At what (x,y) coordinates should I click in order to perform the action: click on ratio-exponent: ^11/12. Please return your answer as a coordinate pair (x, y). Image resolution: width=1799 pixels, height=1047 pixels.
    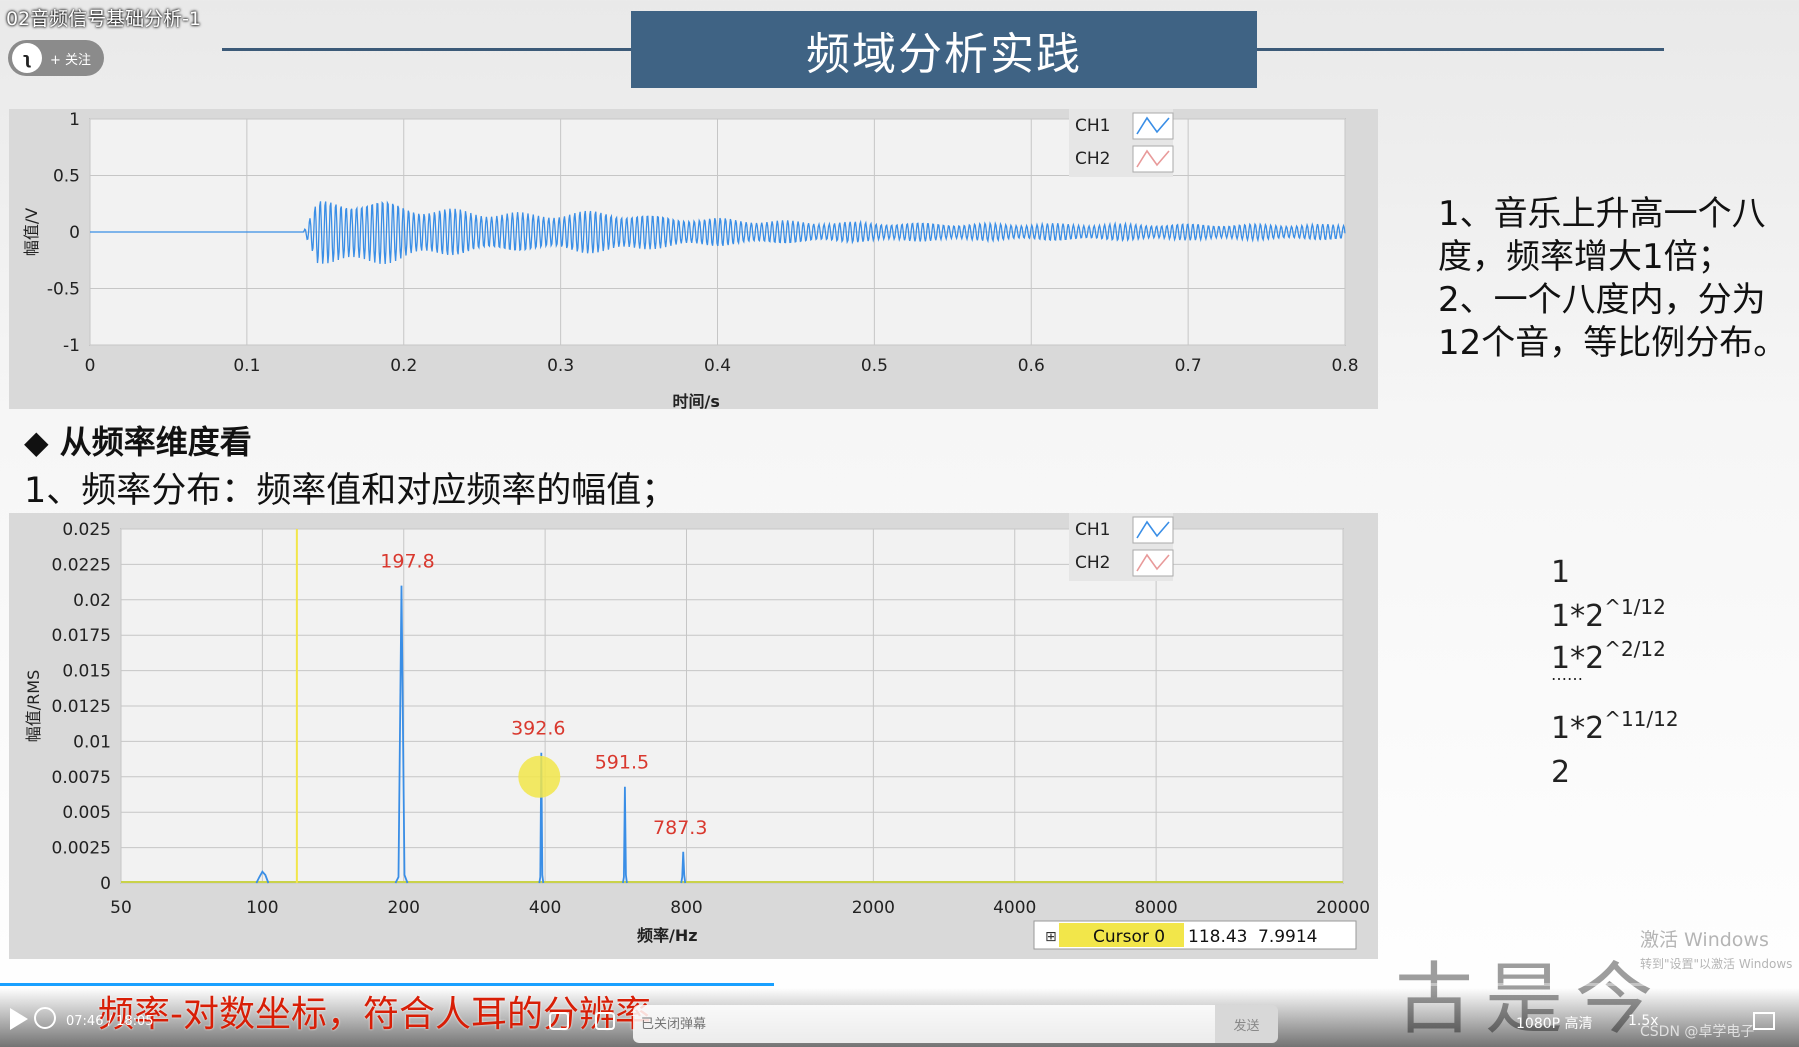
    Looking at the image, I should click on (1641, 719).